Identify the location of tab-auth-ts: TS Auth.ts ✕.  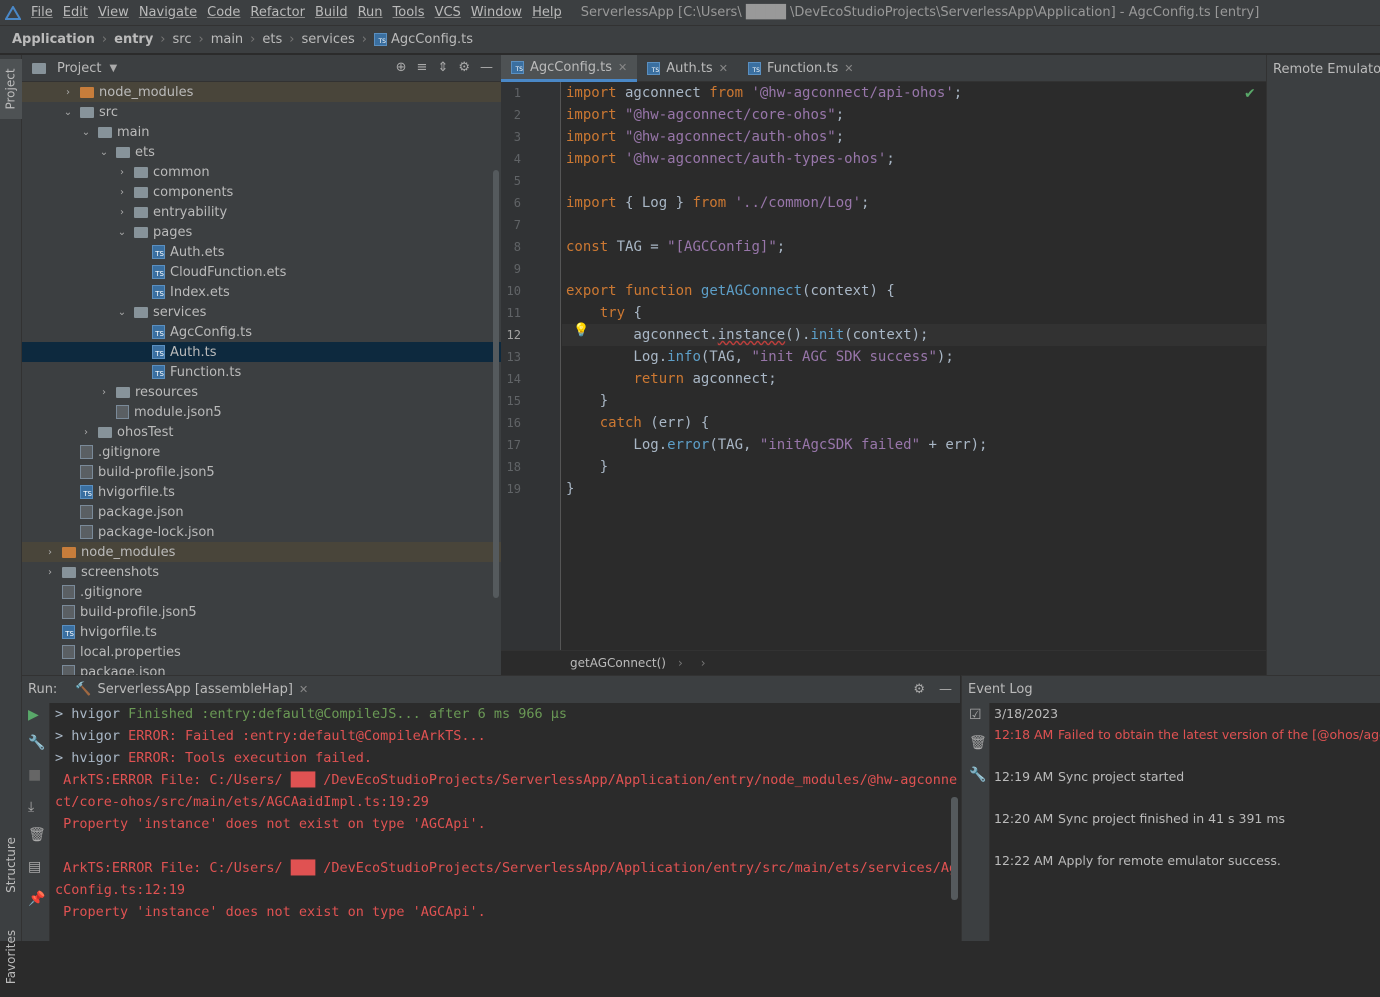
(687, 68).